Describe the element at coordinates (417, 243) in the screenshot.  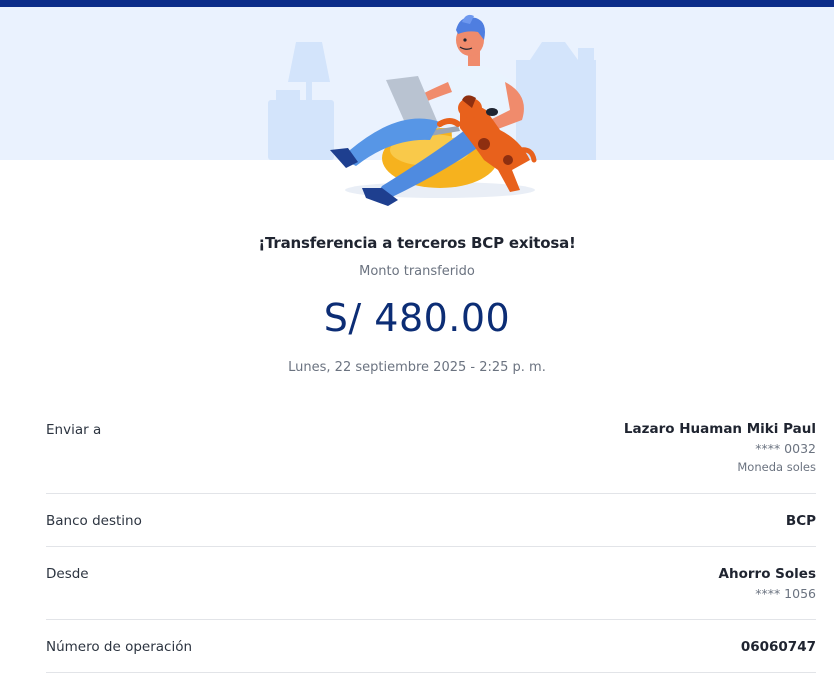
I see `success-title: ¡Transferencia a terceros BCP exitosa!` at that location.